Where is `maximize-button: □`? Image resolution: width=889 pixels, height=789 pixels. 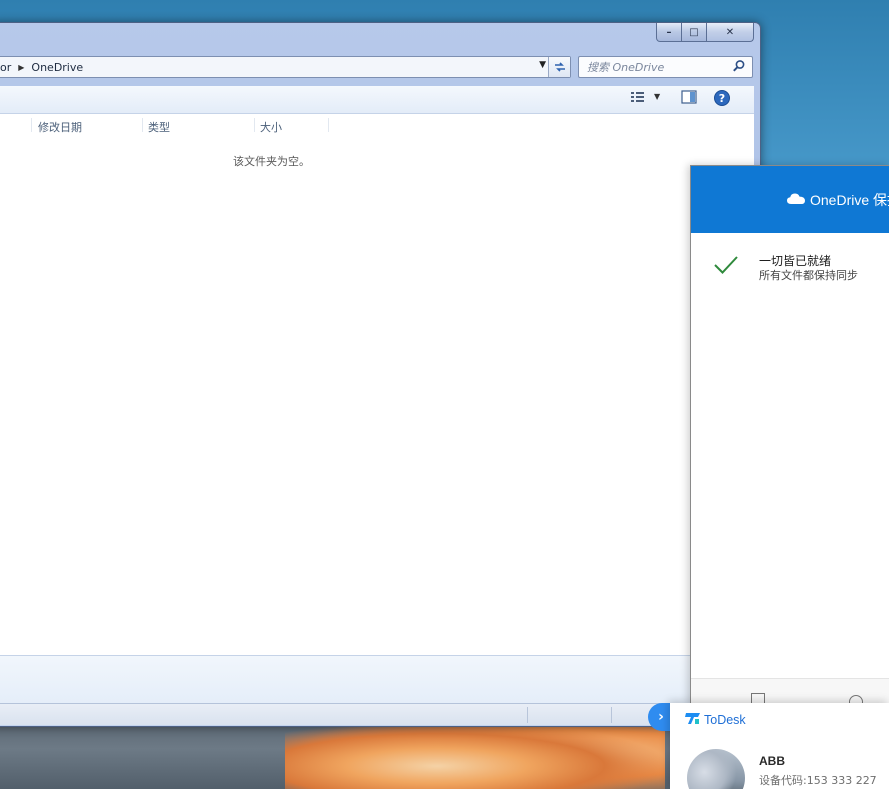
maximize-button: □ is located at coordinates (694, 32).